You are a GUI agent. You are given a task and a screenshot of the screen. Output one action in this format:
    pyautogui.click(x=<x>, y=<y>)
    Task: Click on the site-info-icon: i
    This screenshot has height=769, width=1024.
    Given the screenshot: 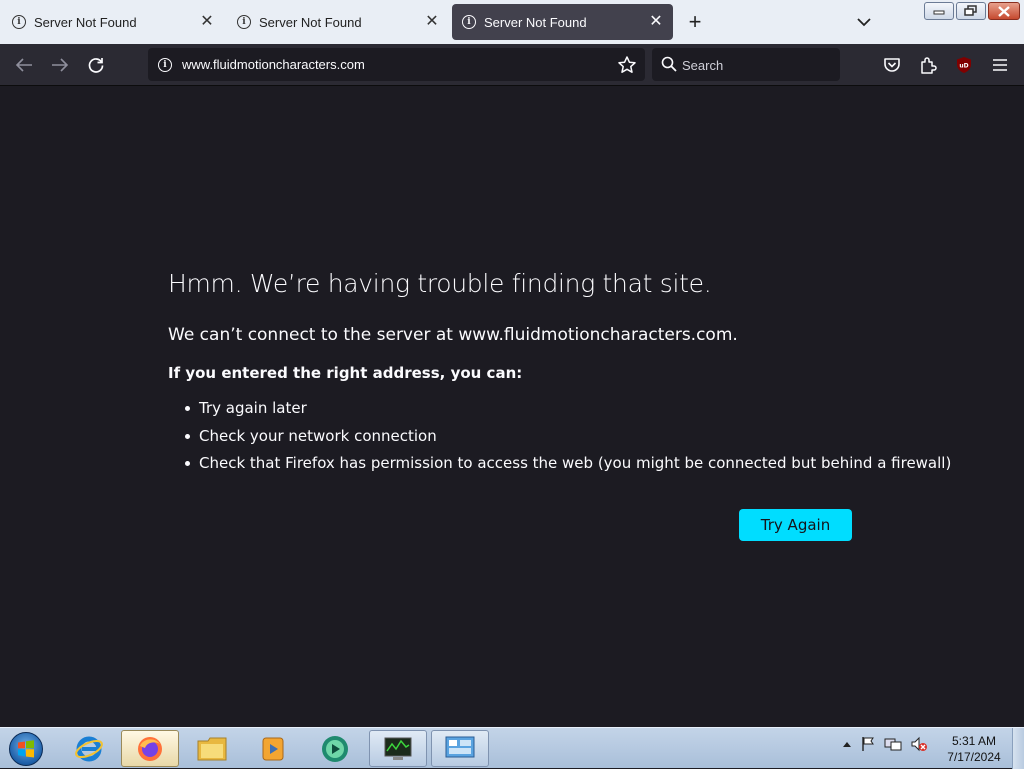 What is the action you would take?
    pyautogui.click(x=165, y=65)
    